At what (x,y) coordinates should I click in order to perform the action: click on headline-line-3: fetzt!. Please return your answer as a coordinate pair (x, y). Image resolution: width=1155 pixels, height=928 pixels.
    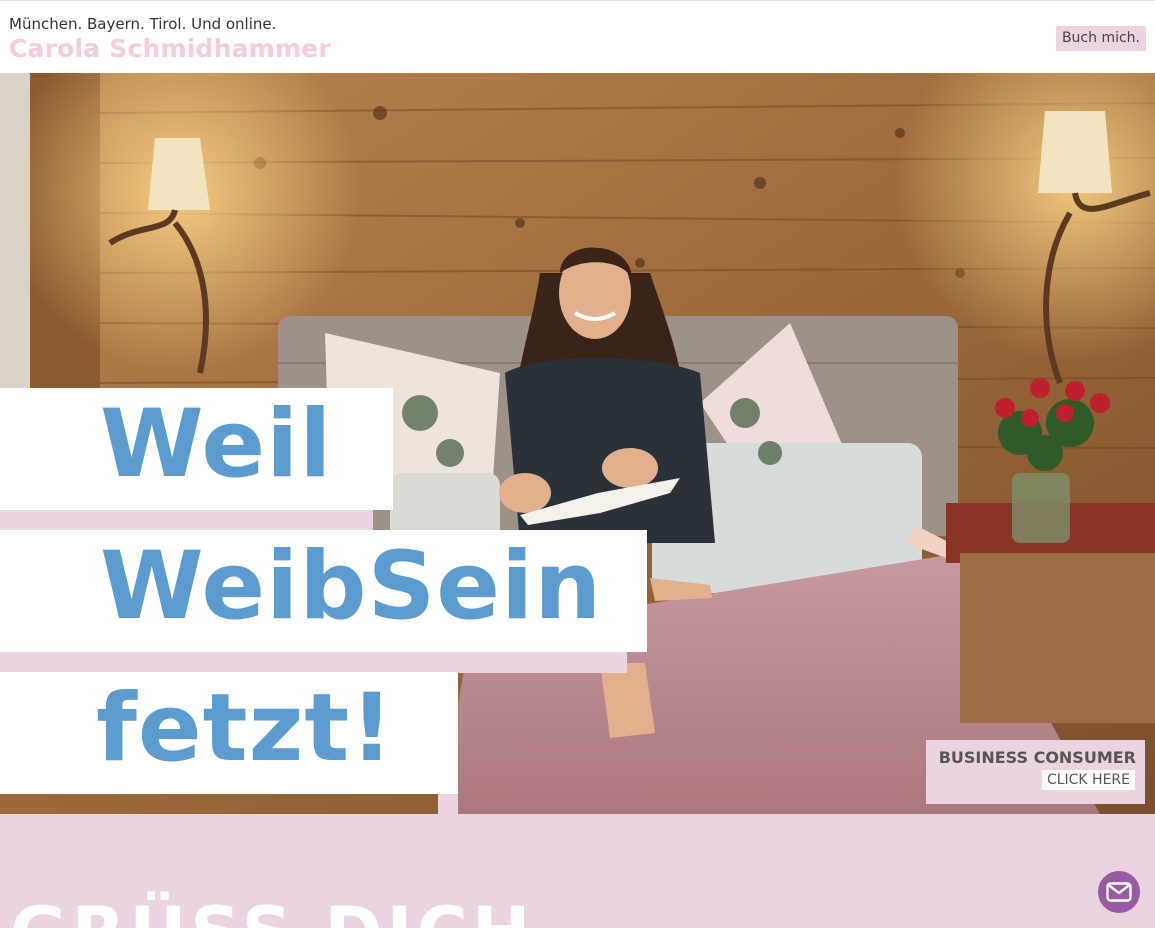
    Looking at the image, I should click on (229, 733).